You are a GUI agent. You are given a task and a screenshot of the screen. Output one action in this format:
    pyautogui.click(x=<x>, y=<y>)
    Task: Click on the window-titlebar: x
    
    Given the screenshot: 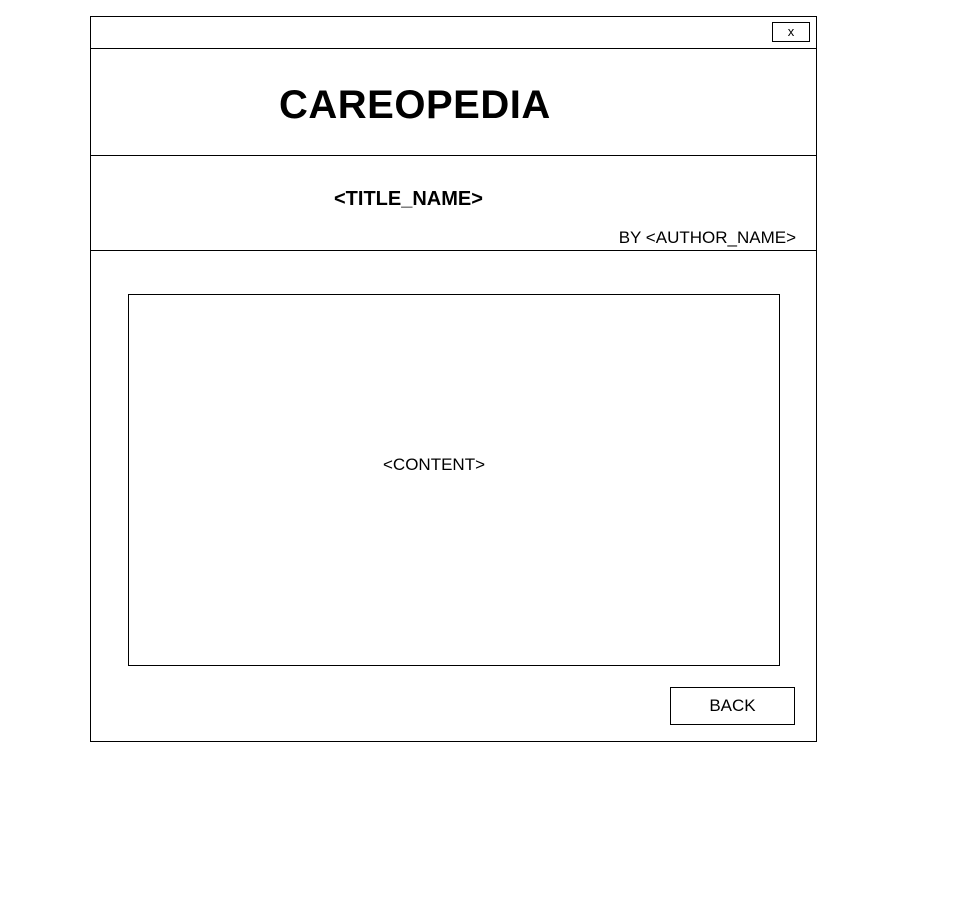 What is the action you would take?
    pyautogui.click(x=453, y=33)
    